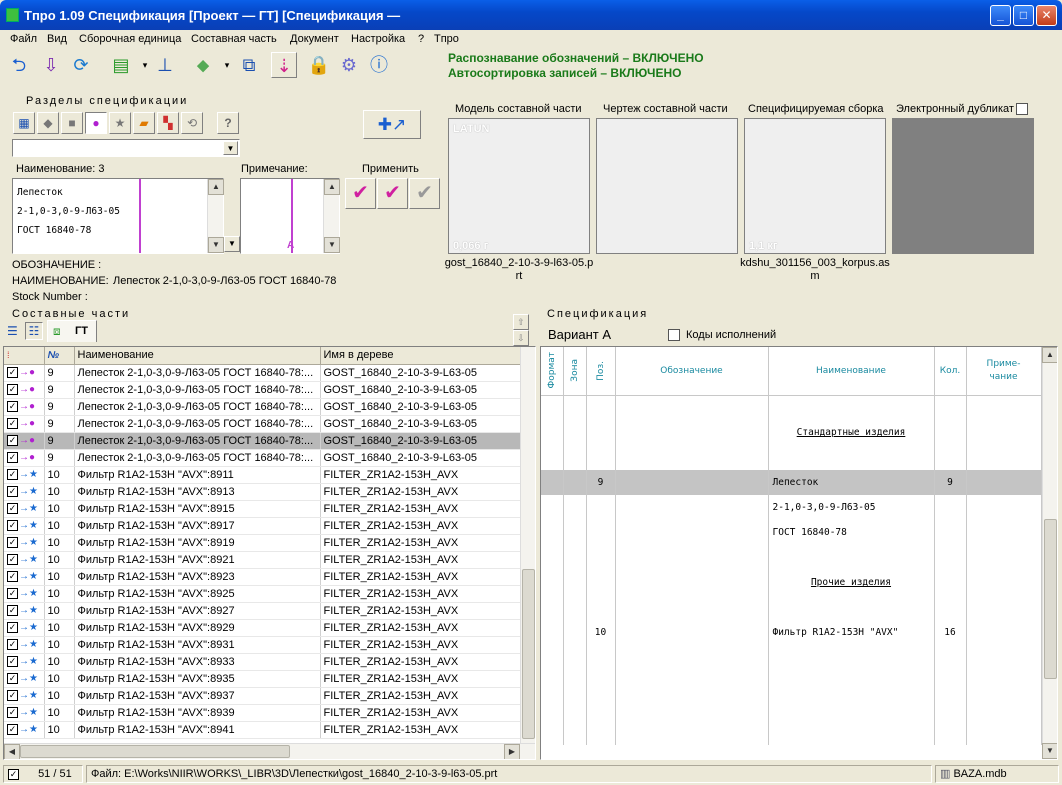 The image size is (1062, 785). I want to click on import-icon: ⇩, so click(51, 65).